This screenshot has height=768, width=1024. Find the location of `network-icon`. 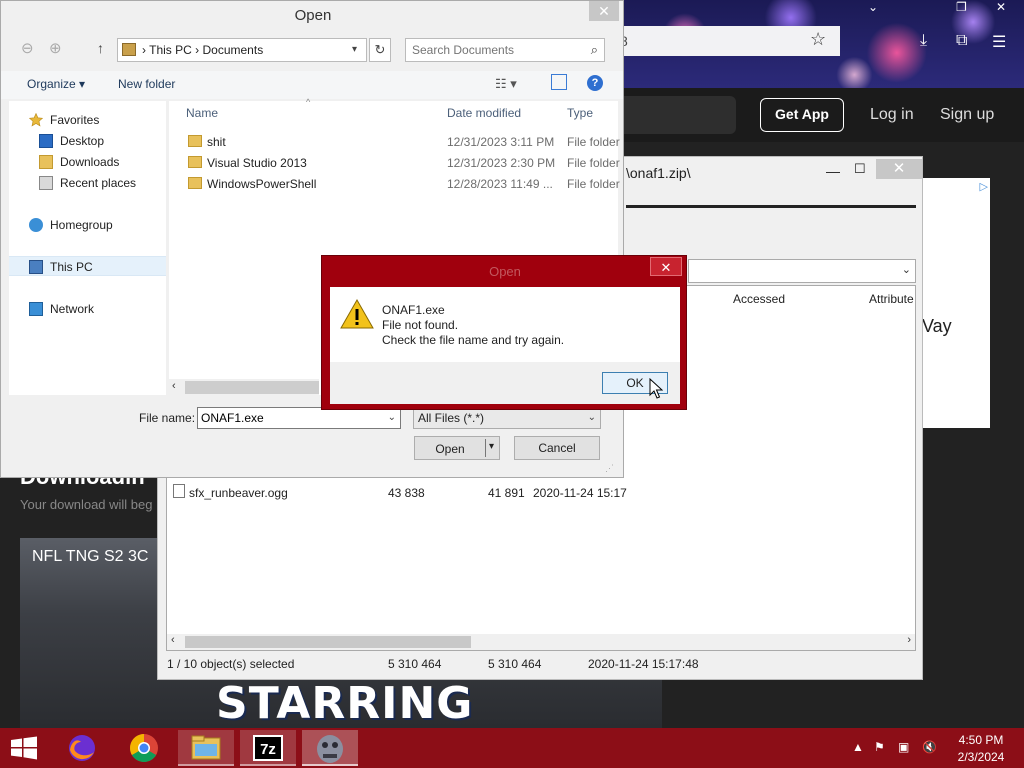

network-icon is located at coordinates (36, 309).